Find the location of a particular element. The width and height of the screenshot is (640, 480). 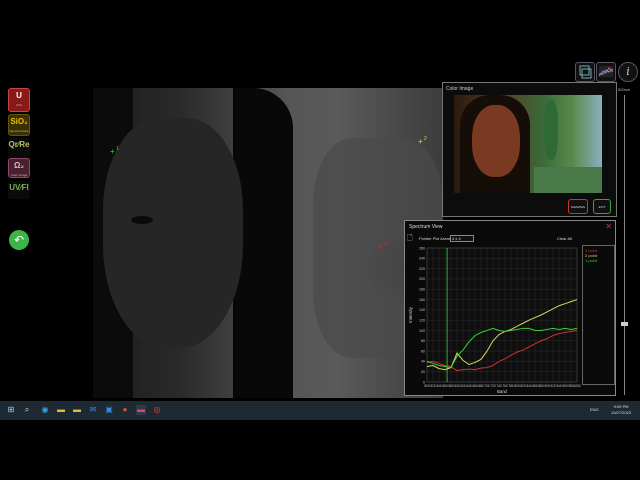

tool-ratio-button: Qr⁄Re is located at coordinates (19, 149).